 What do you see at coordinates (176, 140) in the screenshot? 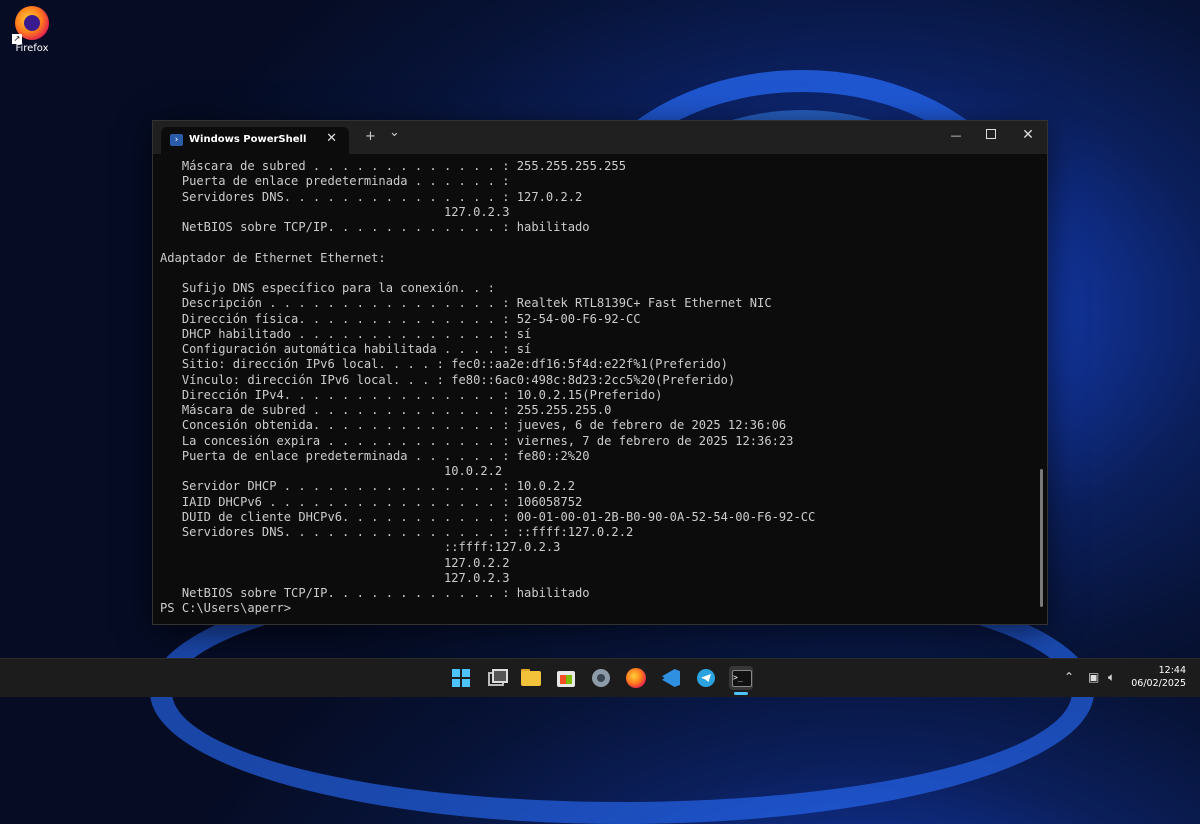
I see `powershell-icon: ›` at bounding box center [176, 140].